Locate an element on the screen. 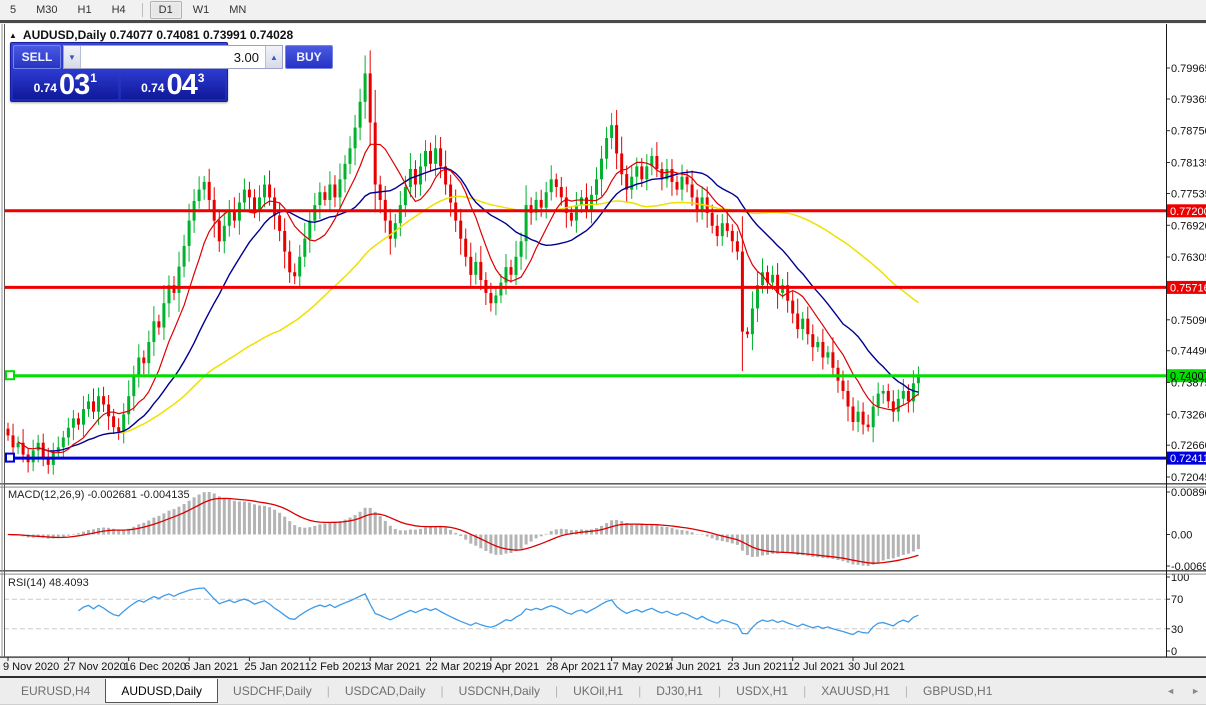 This screenshot has width=1206, height=705. date-axis-label: 28 Apr 2021 is located at coordinates (575, 667).